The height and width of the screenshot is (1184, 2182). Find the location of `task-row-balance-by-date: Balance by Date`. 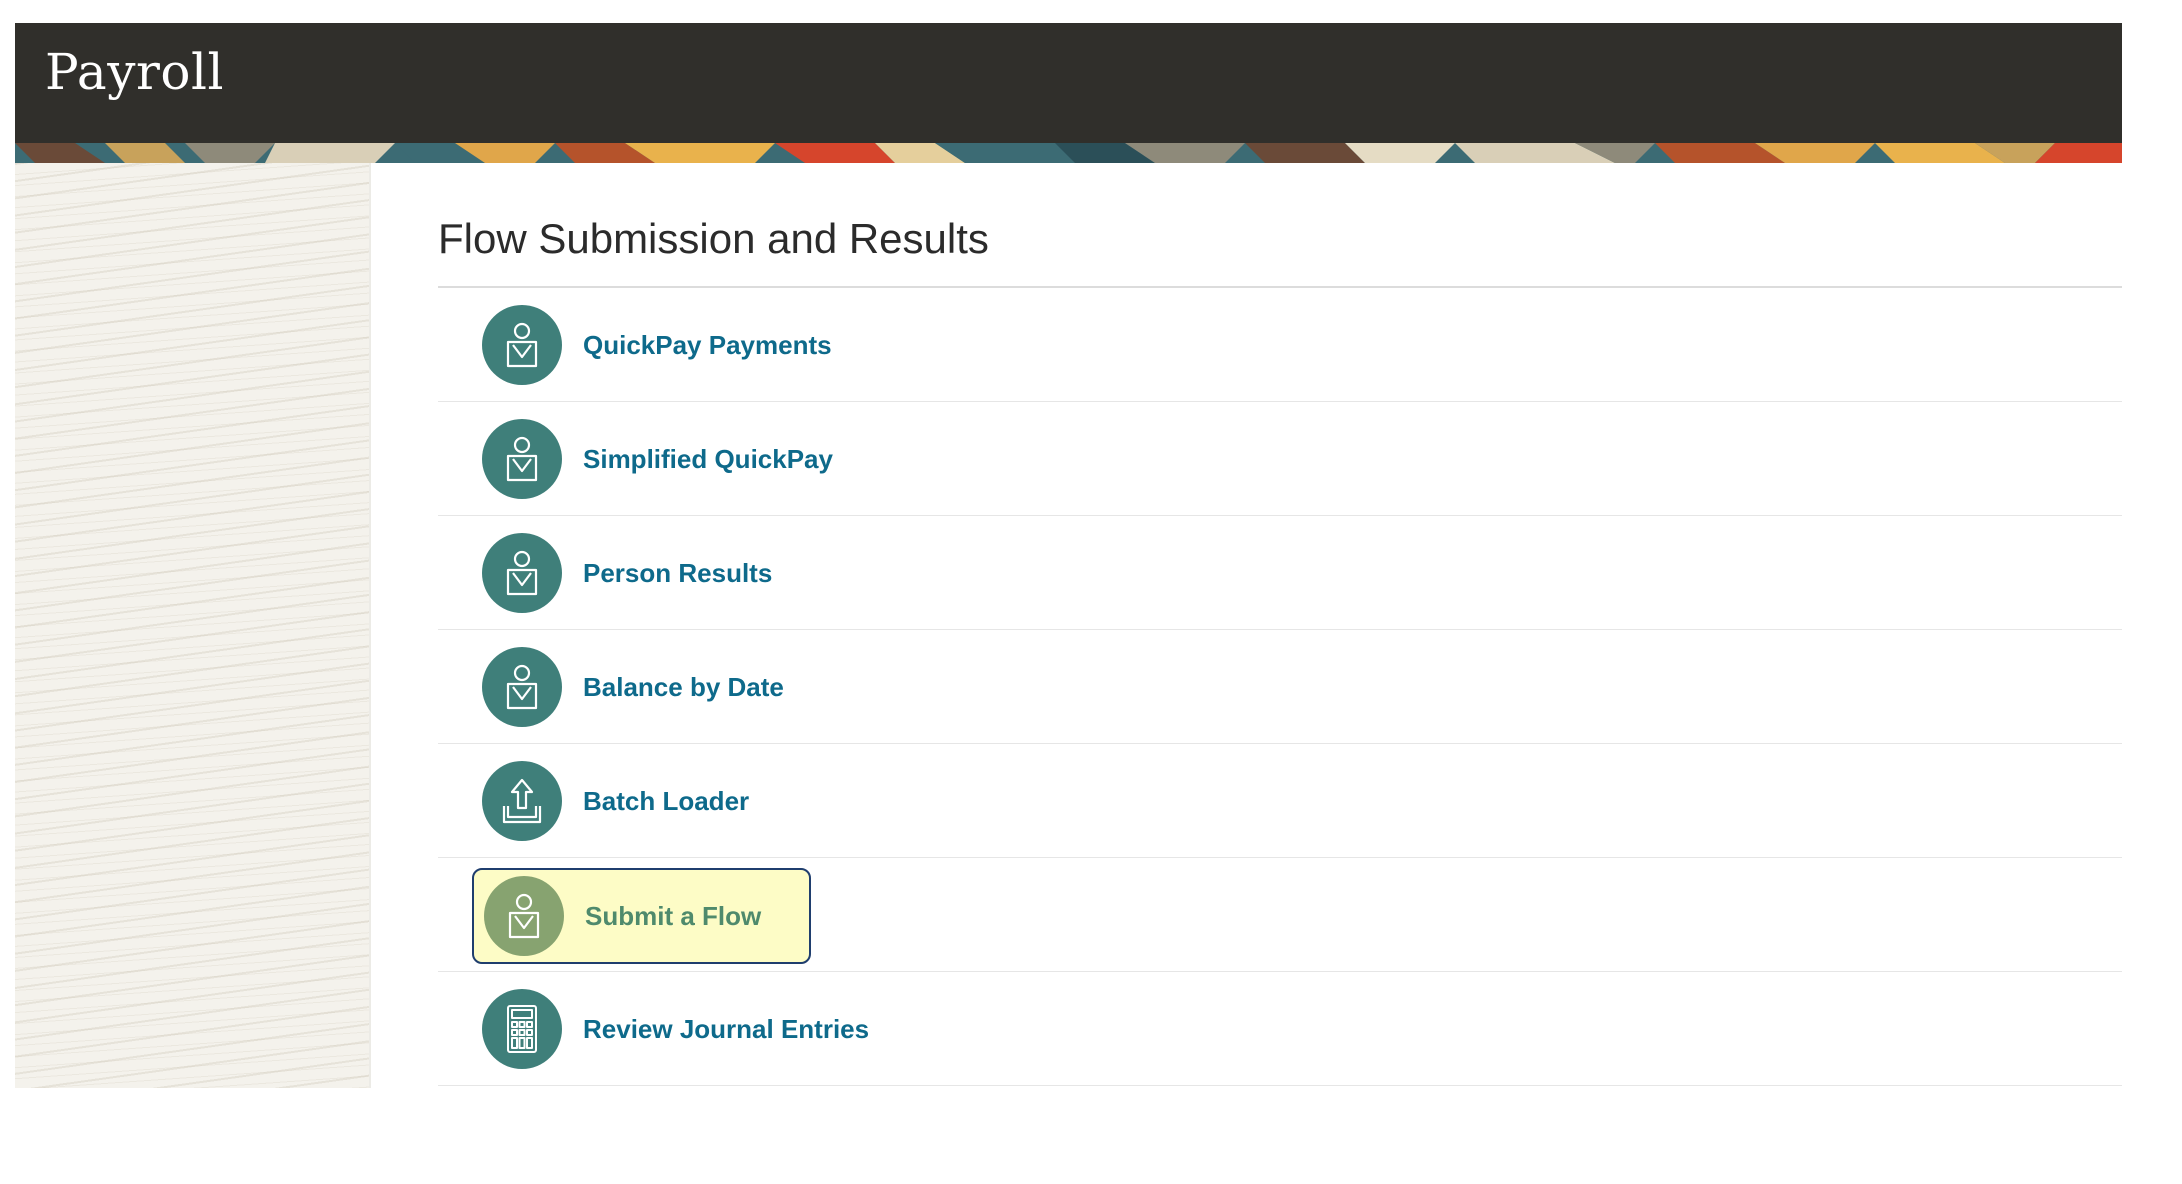

task-row-balance-by-date: Balance by Date is located at coordinates (1280, 687).